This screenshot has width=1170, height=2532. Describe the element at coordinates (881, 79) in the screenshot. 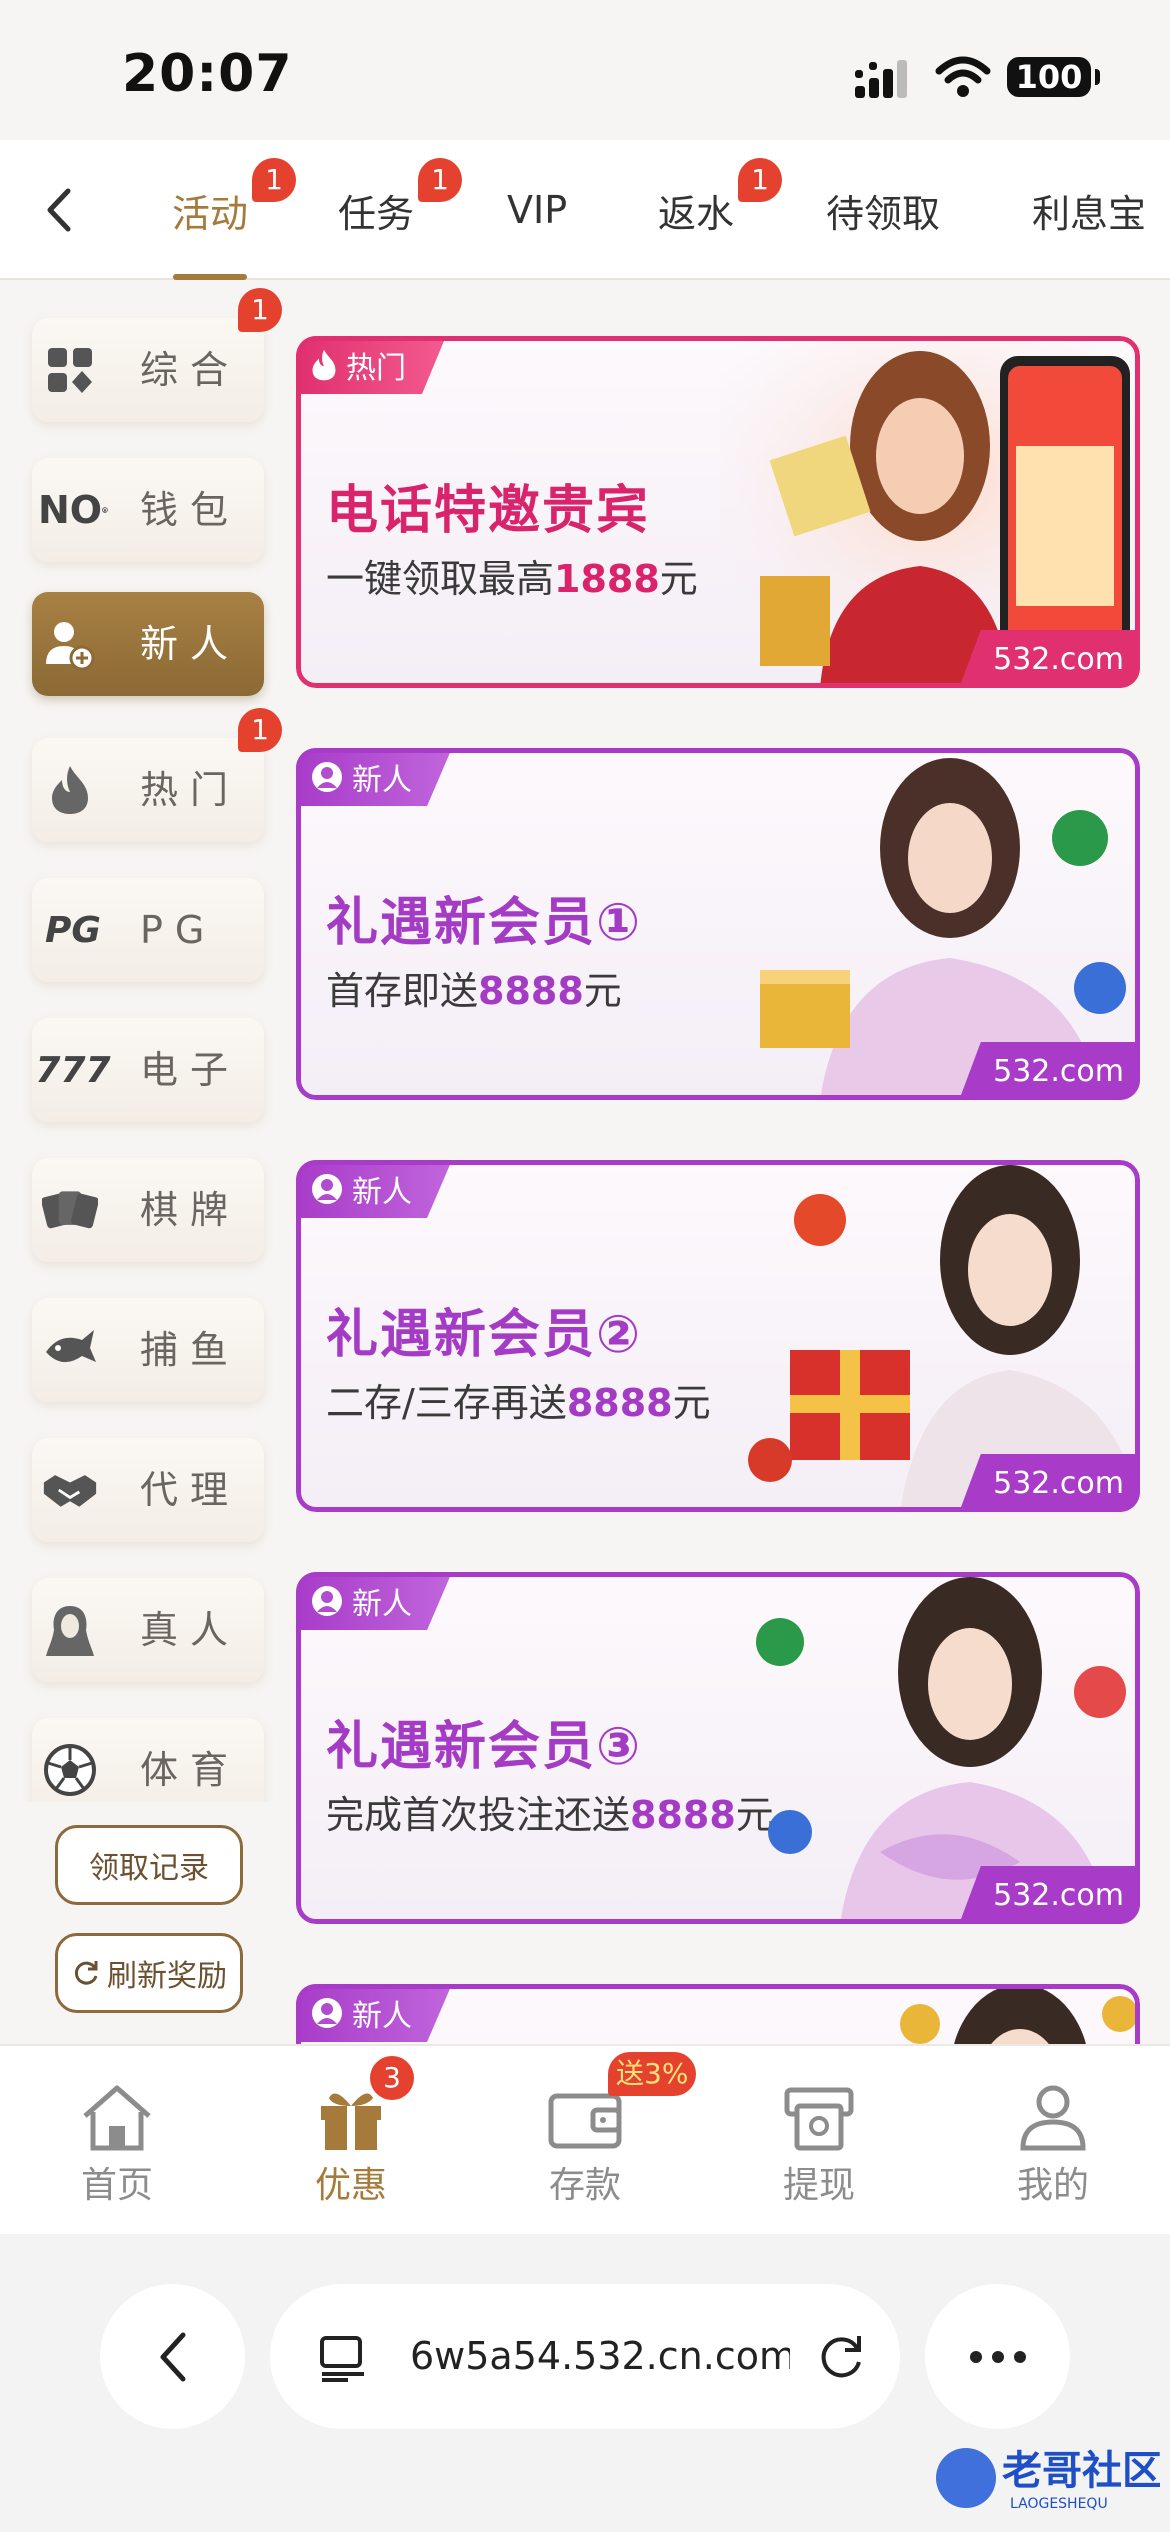

I see `cellular-signal-icon` at that location.